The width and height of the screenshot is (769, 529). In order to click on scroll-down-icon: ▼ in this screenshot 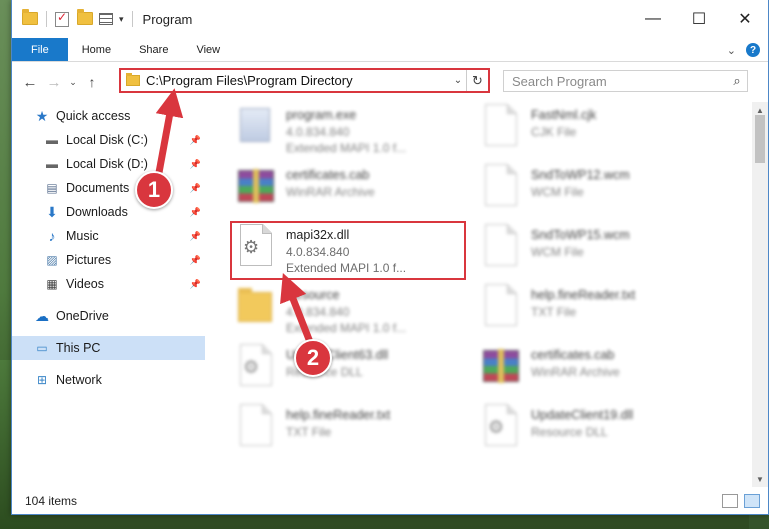, I will do `click(760, 479)`.